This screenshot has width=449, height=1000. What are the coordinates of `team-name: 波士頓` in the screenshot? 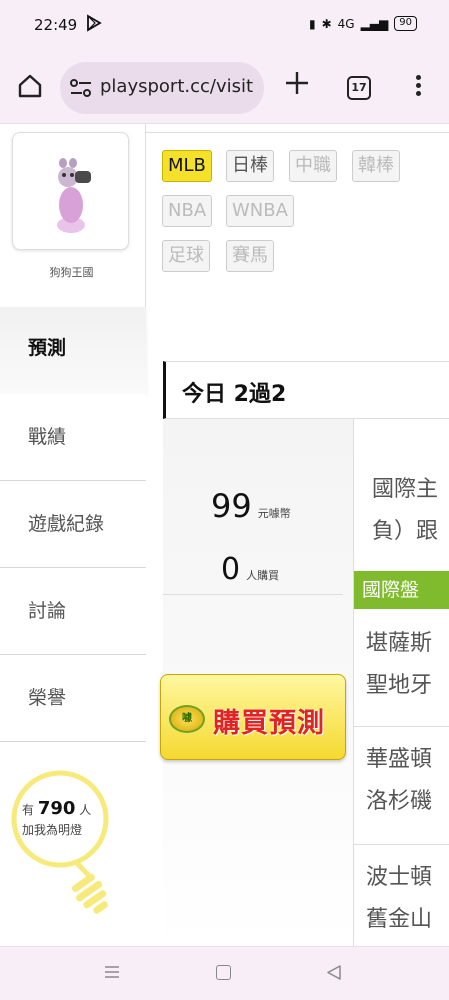 It's located at (399, 877).